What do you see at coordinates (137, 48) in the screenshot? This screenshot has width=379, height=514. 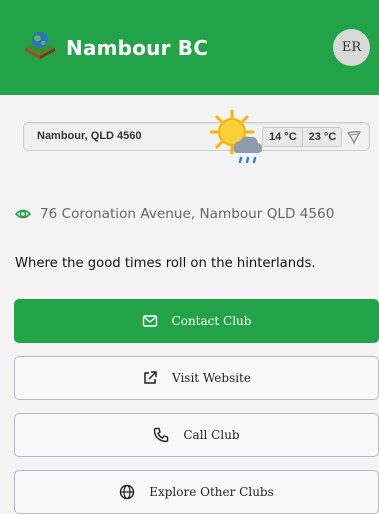 I see `club-title: Nambour BC` at bounding box center [137, 48].